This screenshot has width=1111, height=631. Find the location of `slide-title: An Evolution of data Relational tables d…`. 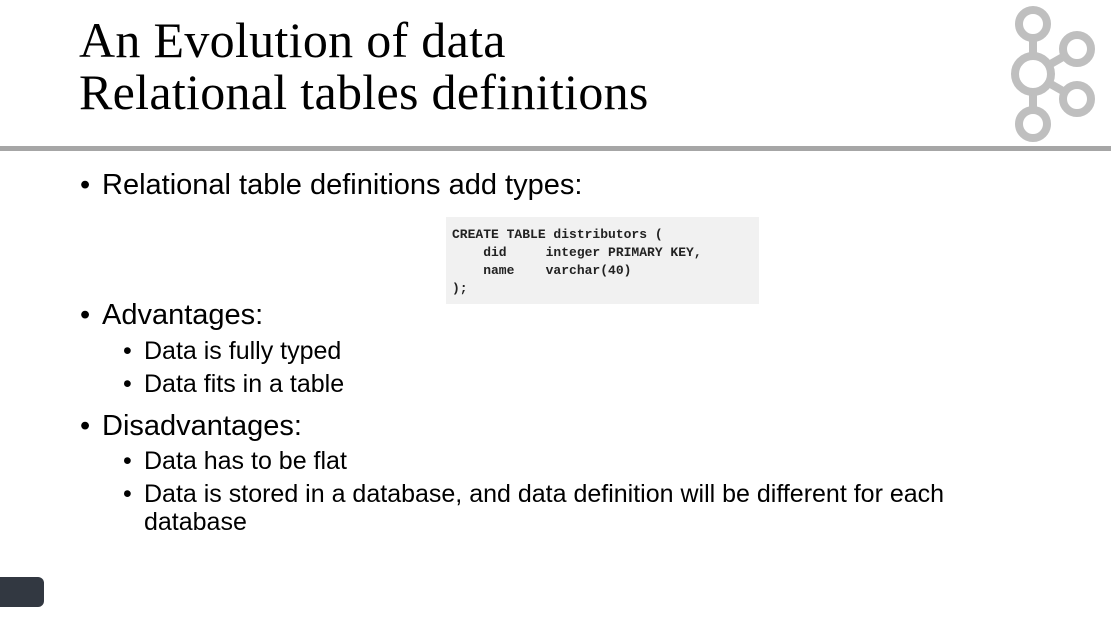

slide-title: An Evolution of data Relational tables d… is located at coordinates (364, 66).